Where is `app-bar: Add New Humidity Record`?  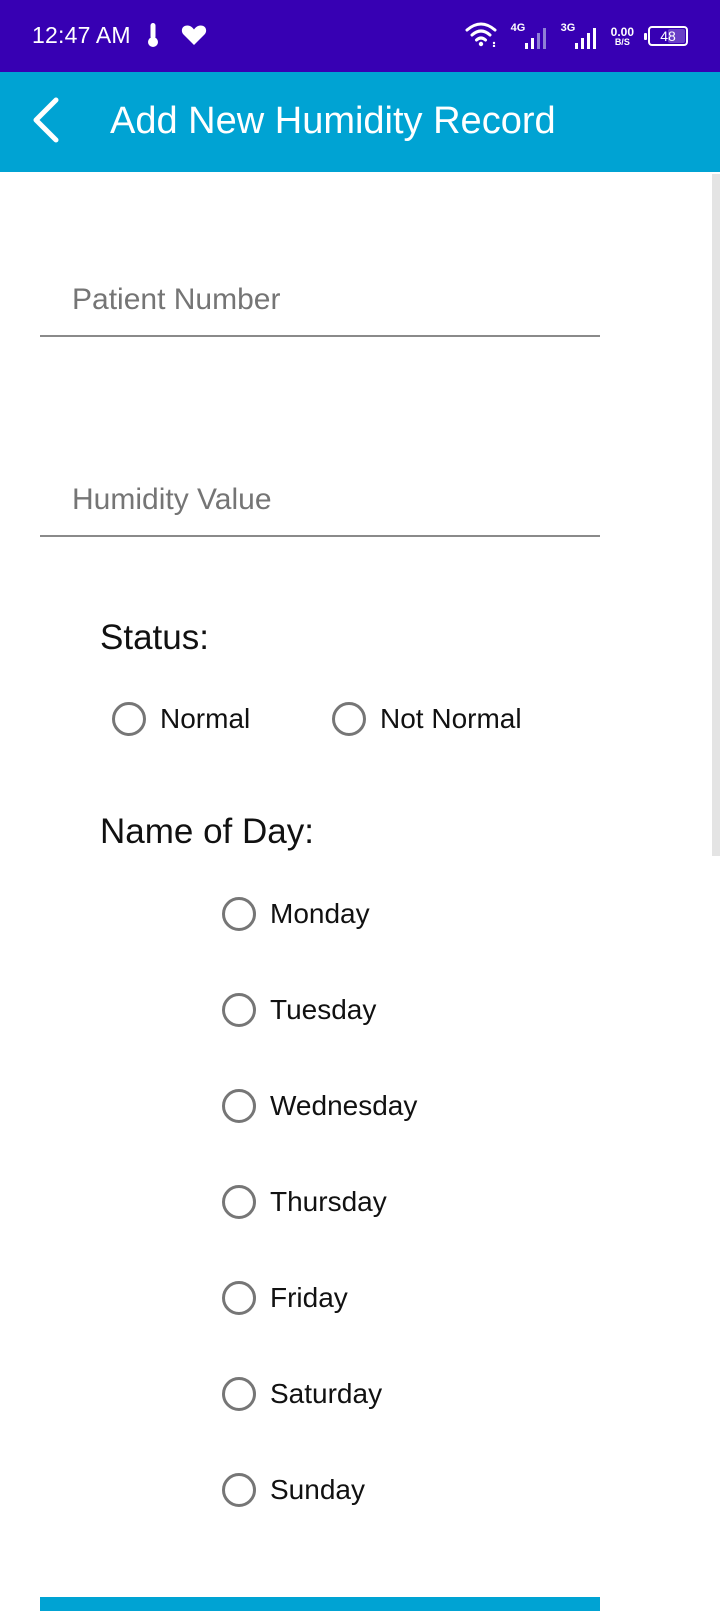
app-bar: Add New Humidity Record is located at coordinates (360, 122).